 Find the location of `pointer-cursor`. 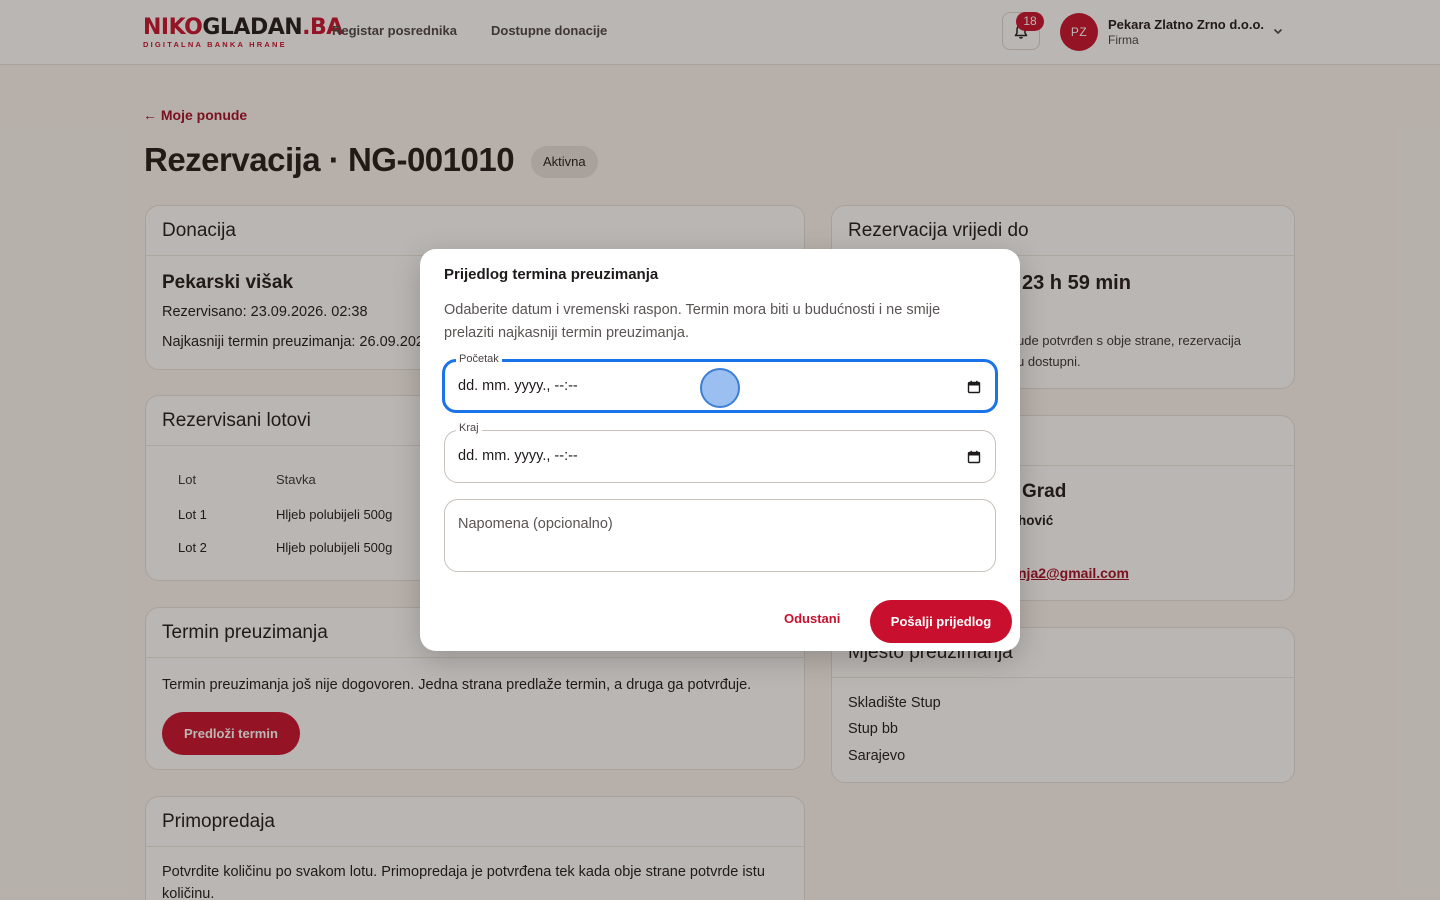

pointer-cursor is located at coordinates (720, 388).